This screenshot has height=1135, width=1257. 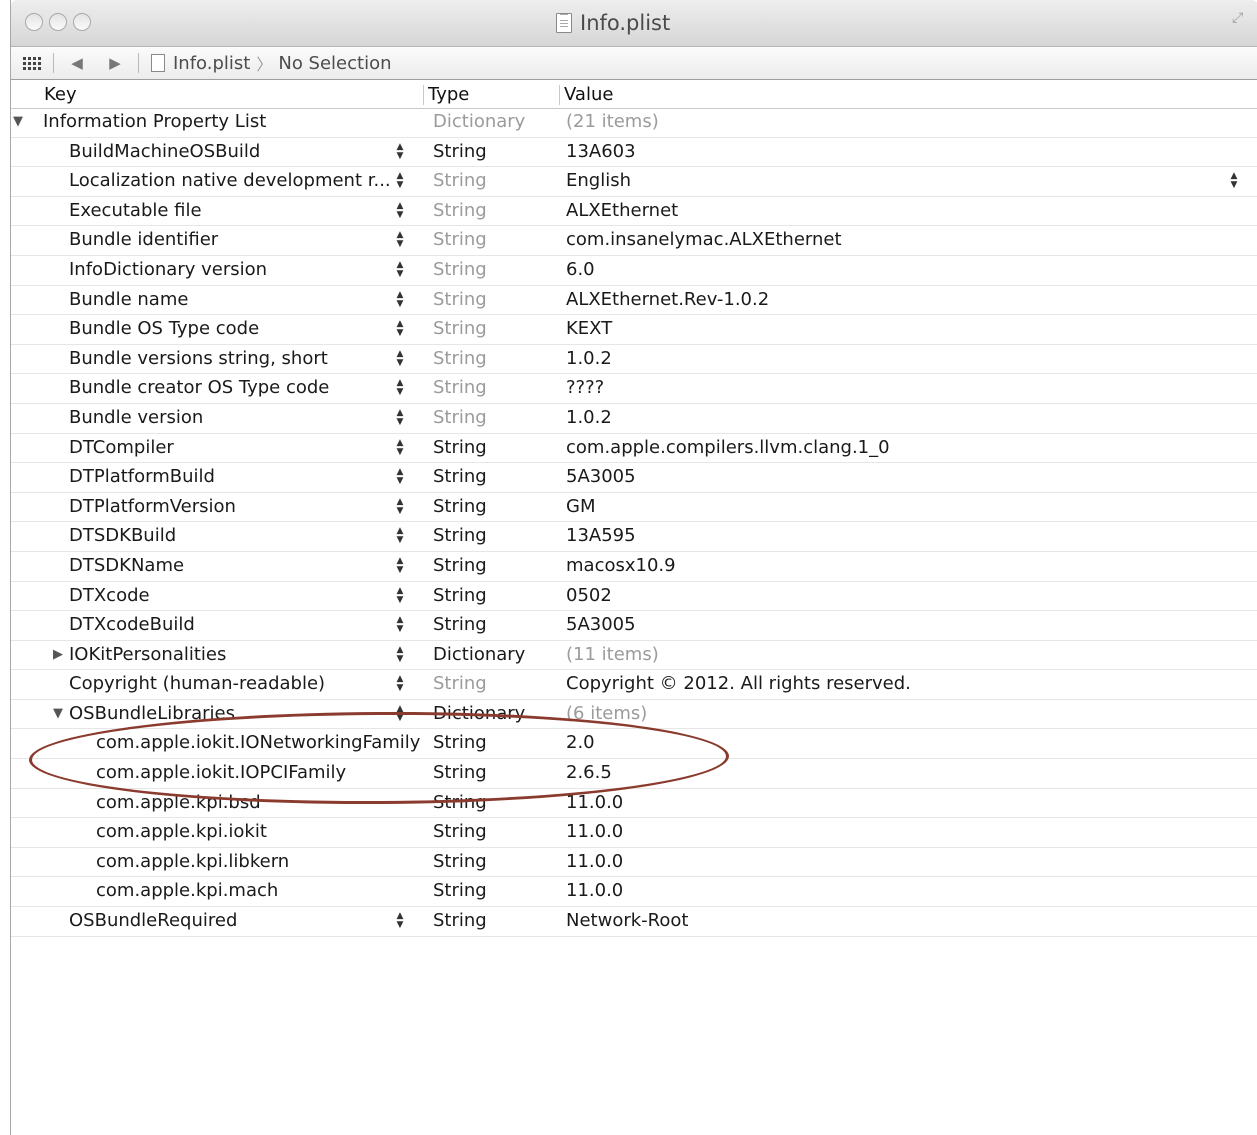 I want to click on row-value: Network-Root, so click(x=627, y=921).